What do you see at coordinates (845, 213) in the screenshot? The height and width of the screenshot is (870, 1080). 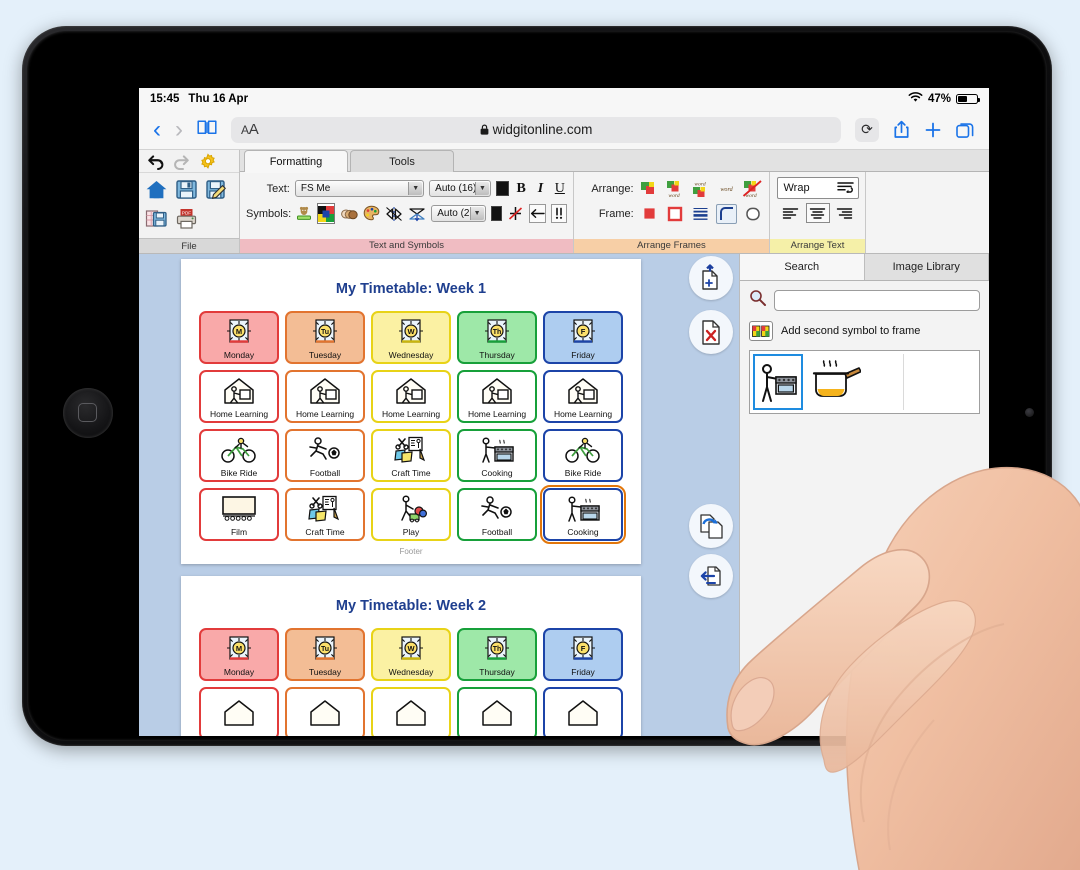 I see `align-right-icon` at bounding box center [845, 213].